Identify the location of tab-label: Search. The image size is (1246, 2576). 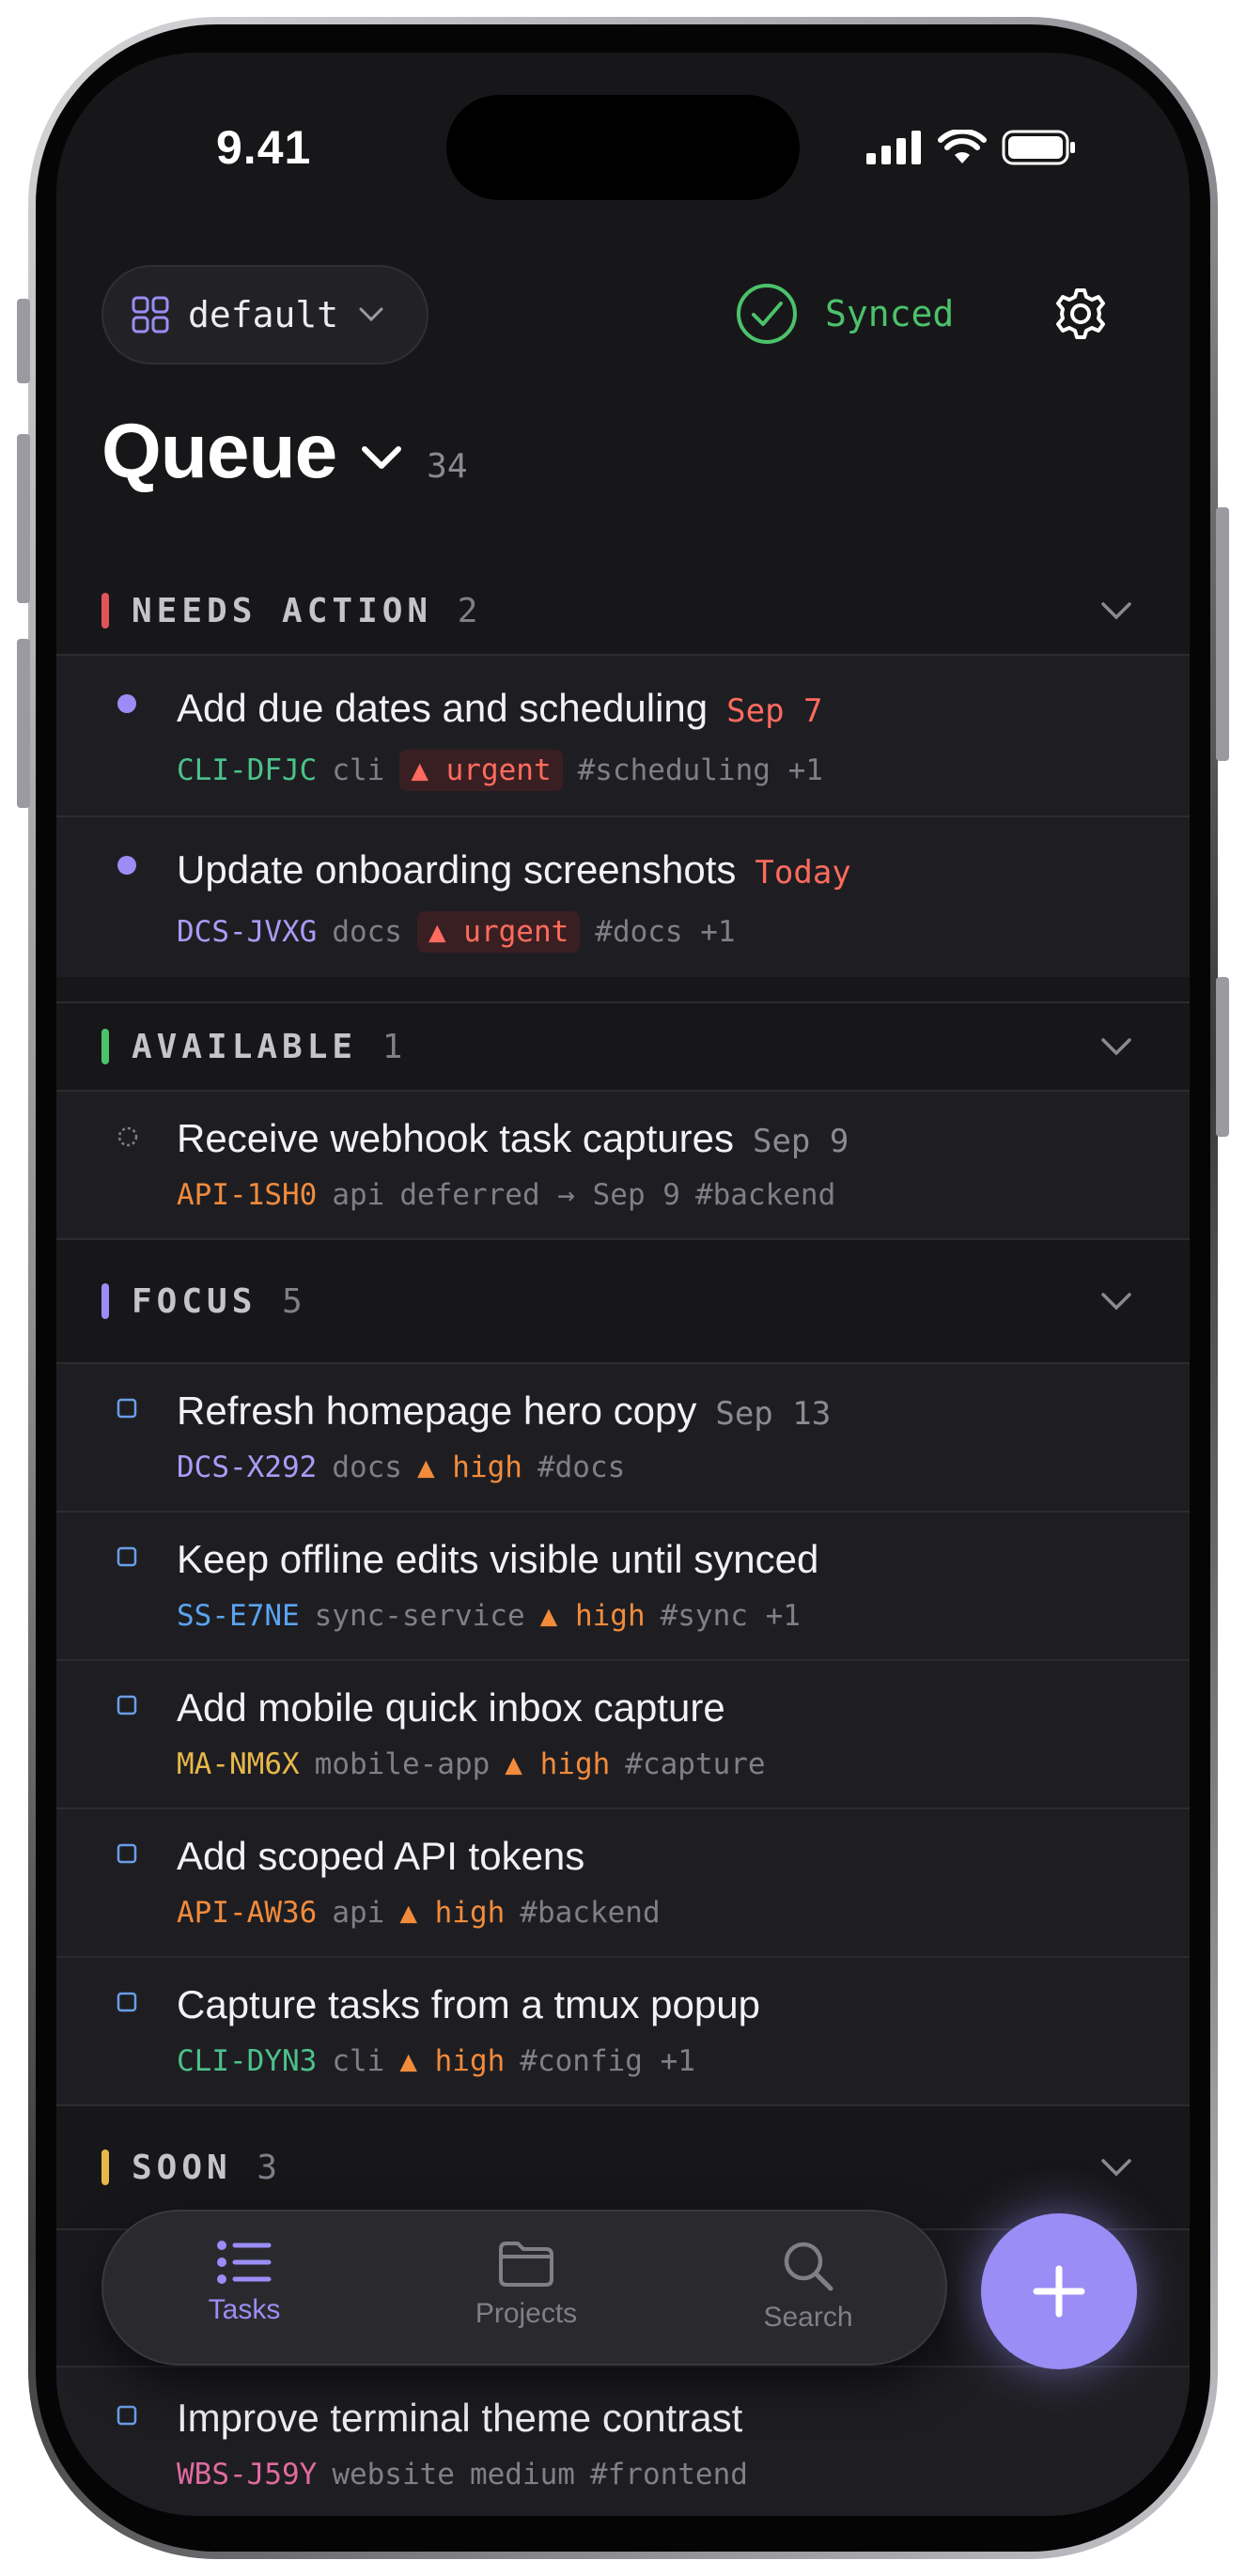
(808, 2317).